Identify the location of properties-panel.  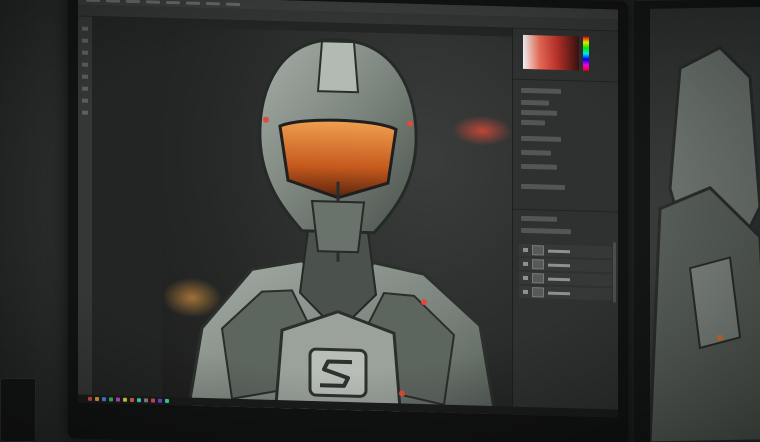
(565, 145).